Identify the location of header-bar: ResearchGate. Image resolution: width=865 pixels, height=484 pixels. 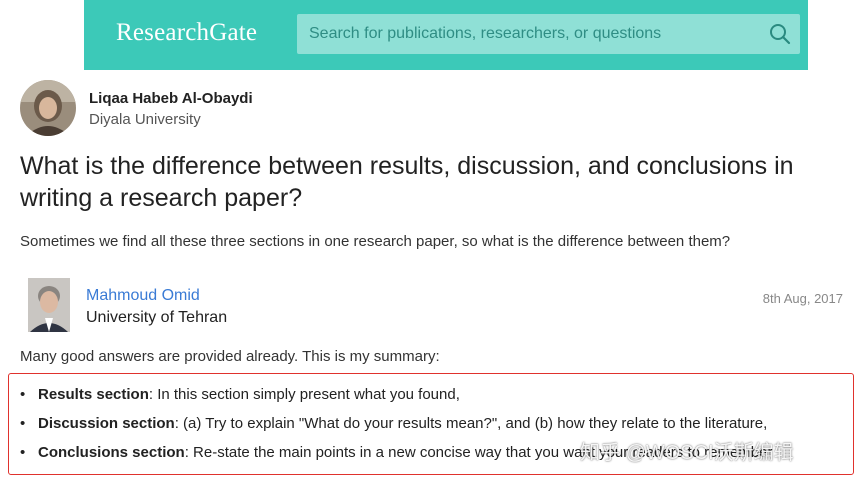
(446, 35).